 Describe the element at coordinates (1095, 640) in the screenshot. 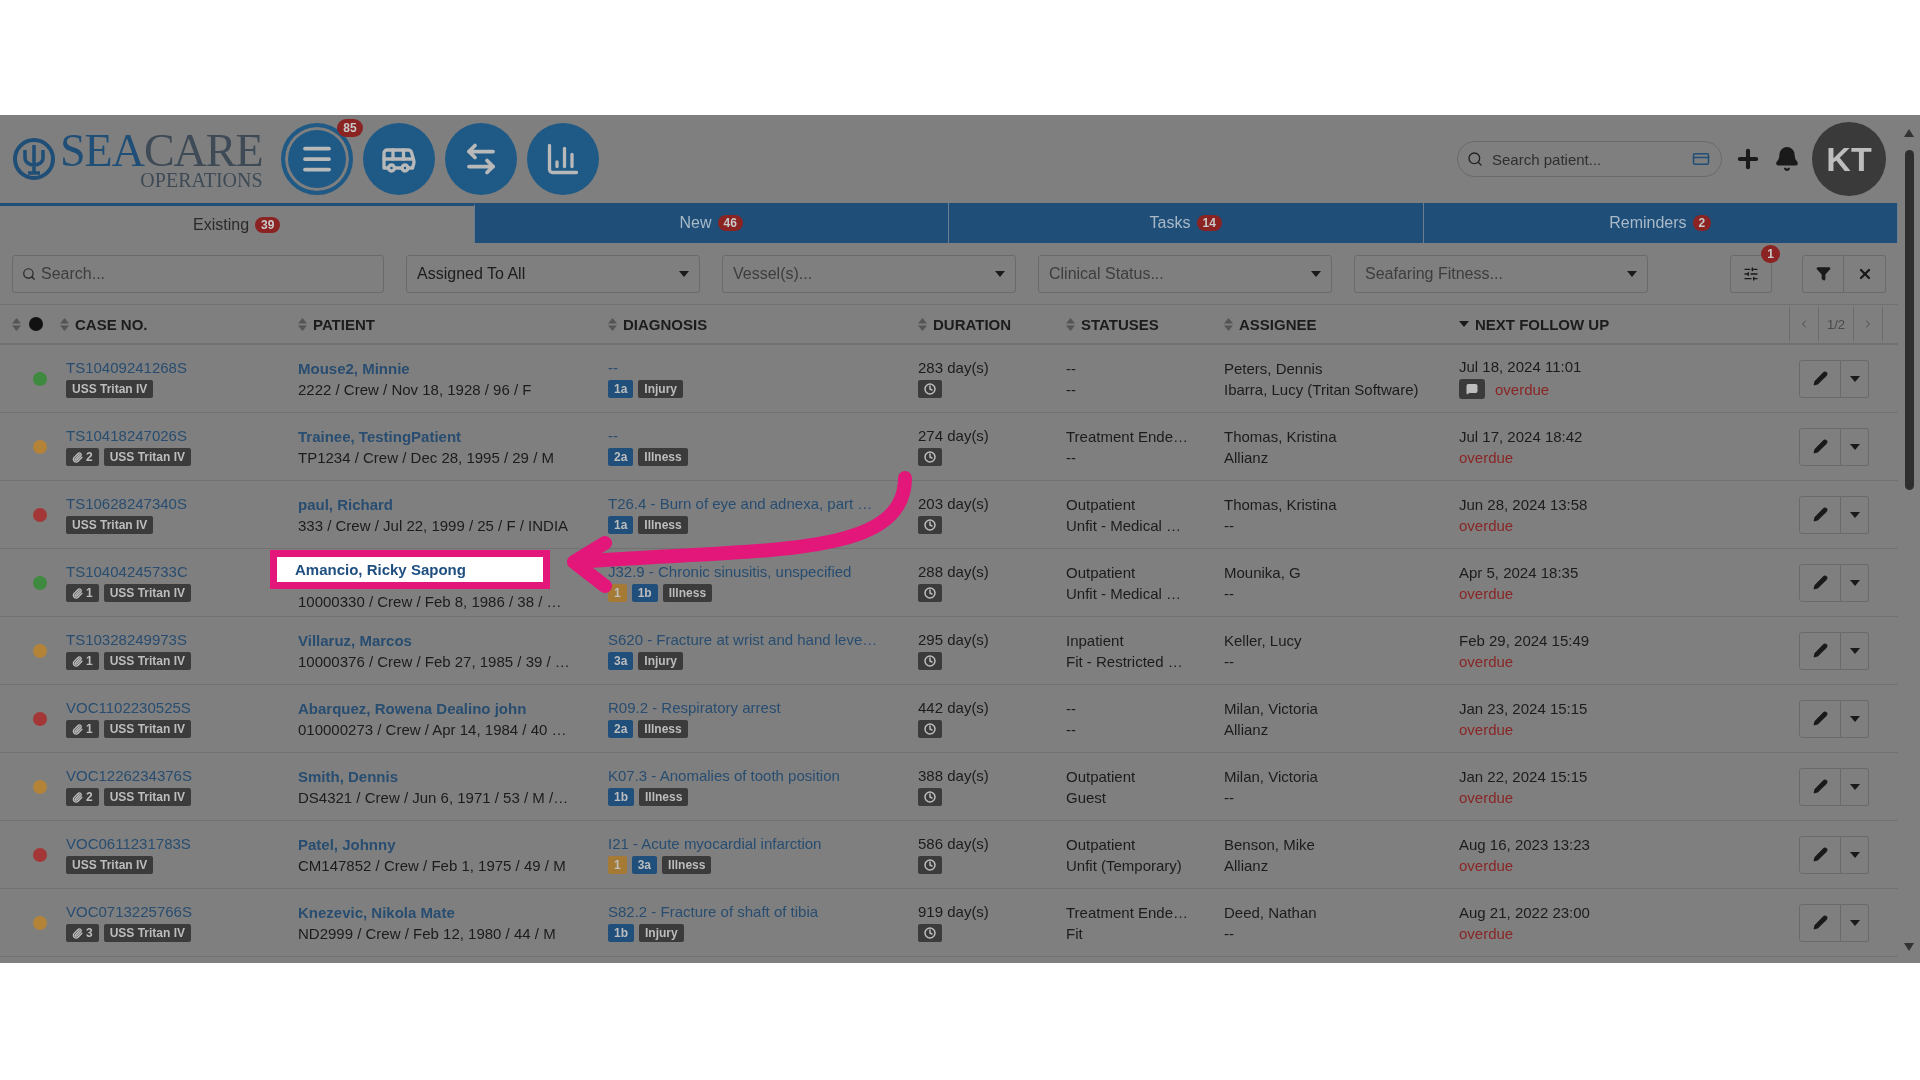

I see `status-text: Inpatient` at that location.